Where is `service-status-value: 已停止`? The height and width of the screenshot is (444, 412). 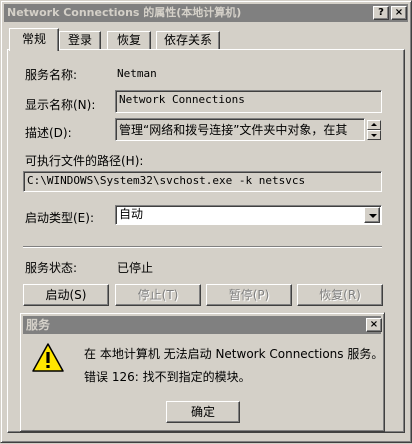
service-status-value: 已停止 is located at coordinates (135, 268).